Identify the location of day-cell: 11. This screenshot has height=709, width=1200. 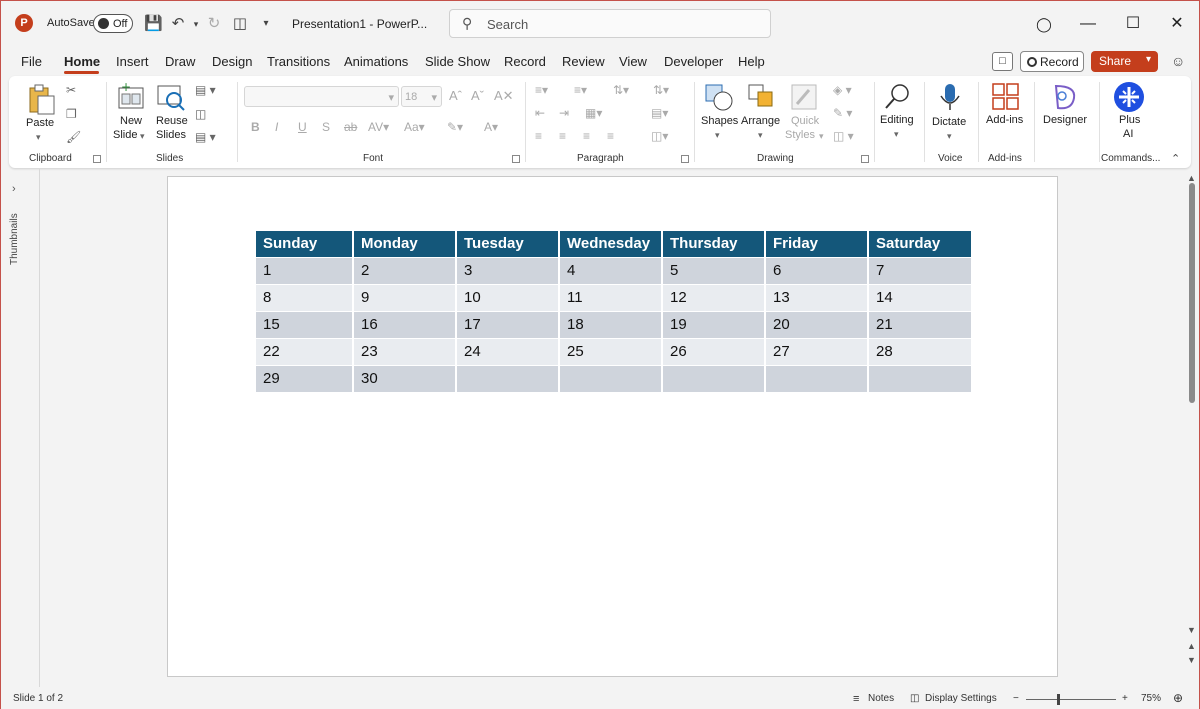
(611, 297).